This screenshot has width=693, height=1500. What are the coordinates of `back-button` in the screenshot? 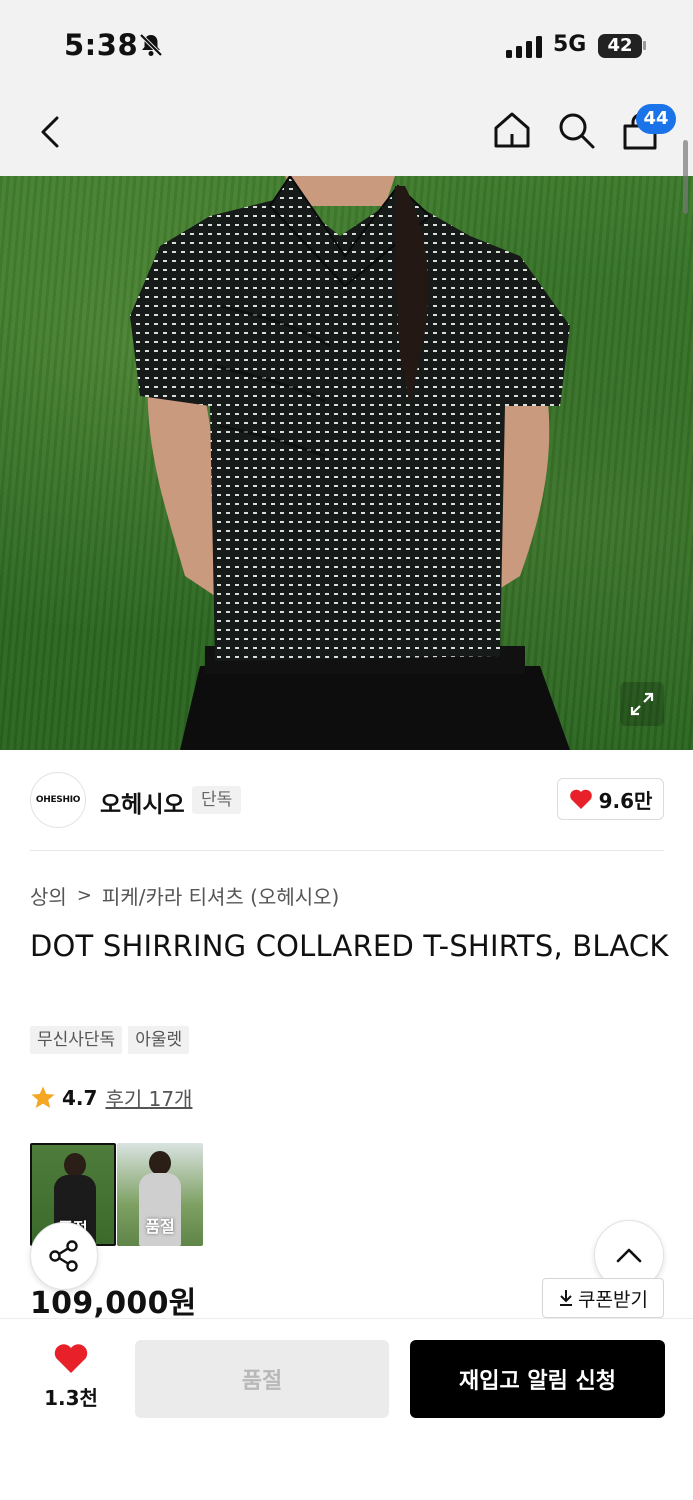 It's located at (50, 132).